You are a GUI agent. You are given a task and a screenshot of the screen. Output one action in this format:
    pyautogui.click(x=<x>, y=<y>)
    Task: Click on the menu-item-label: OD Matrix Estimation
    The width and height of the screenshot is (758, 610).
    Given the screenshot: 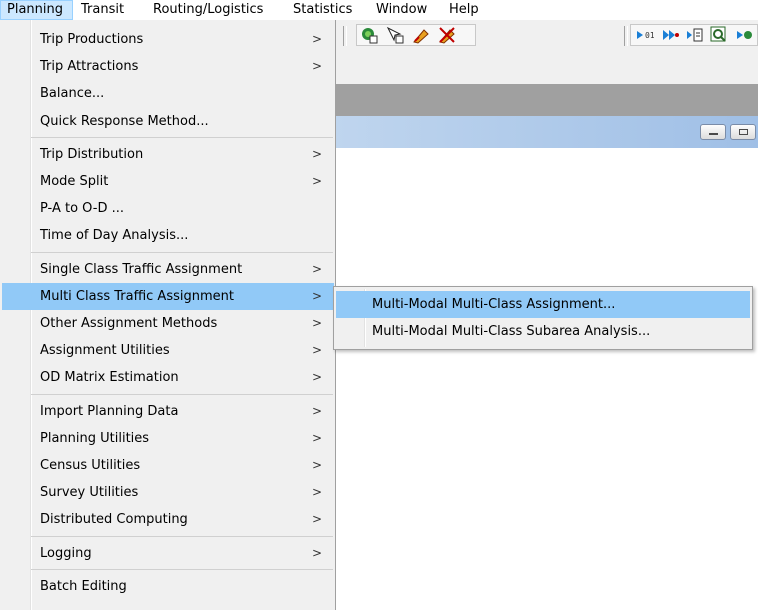 What is the action you would take?
    pyautogui.click(x=109, y=378)
    